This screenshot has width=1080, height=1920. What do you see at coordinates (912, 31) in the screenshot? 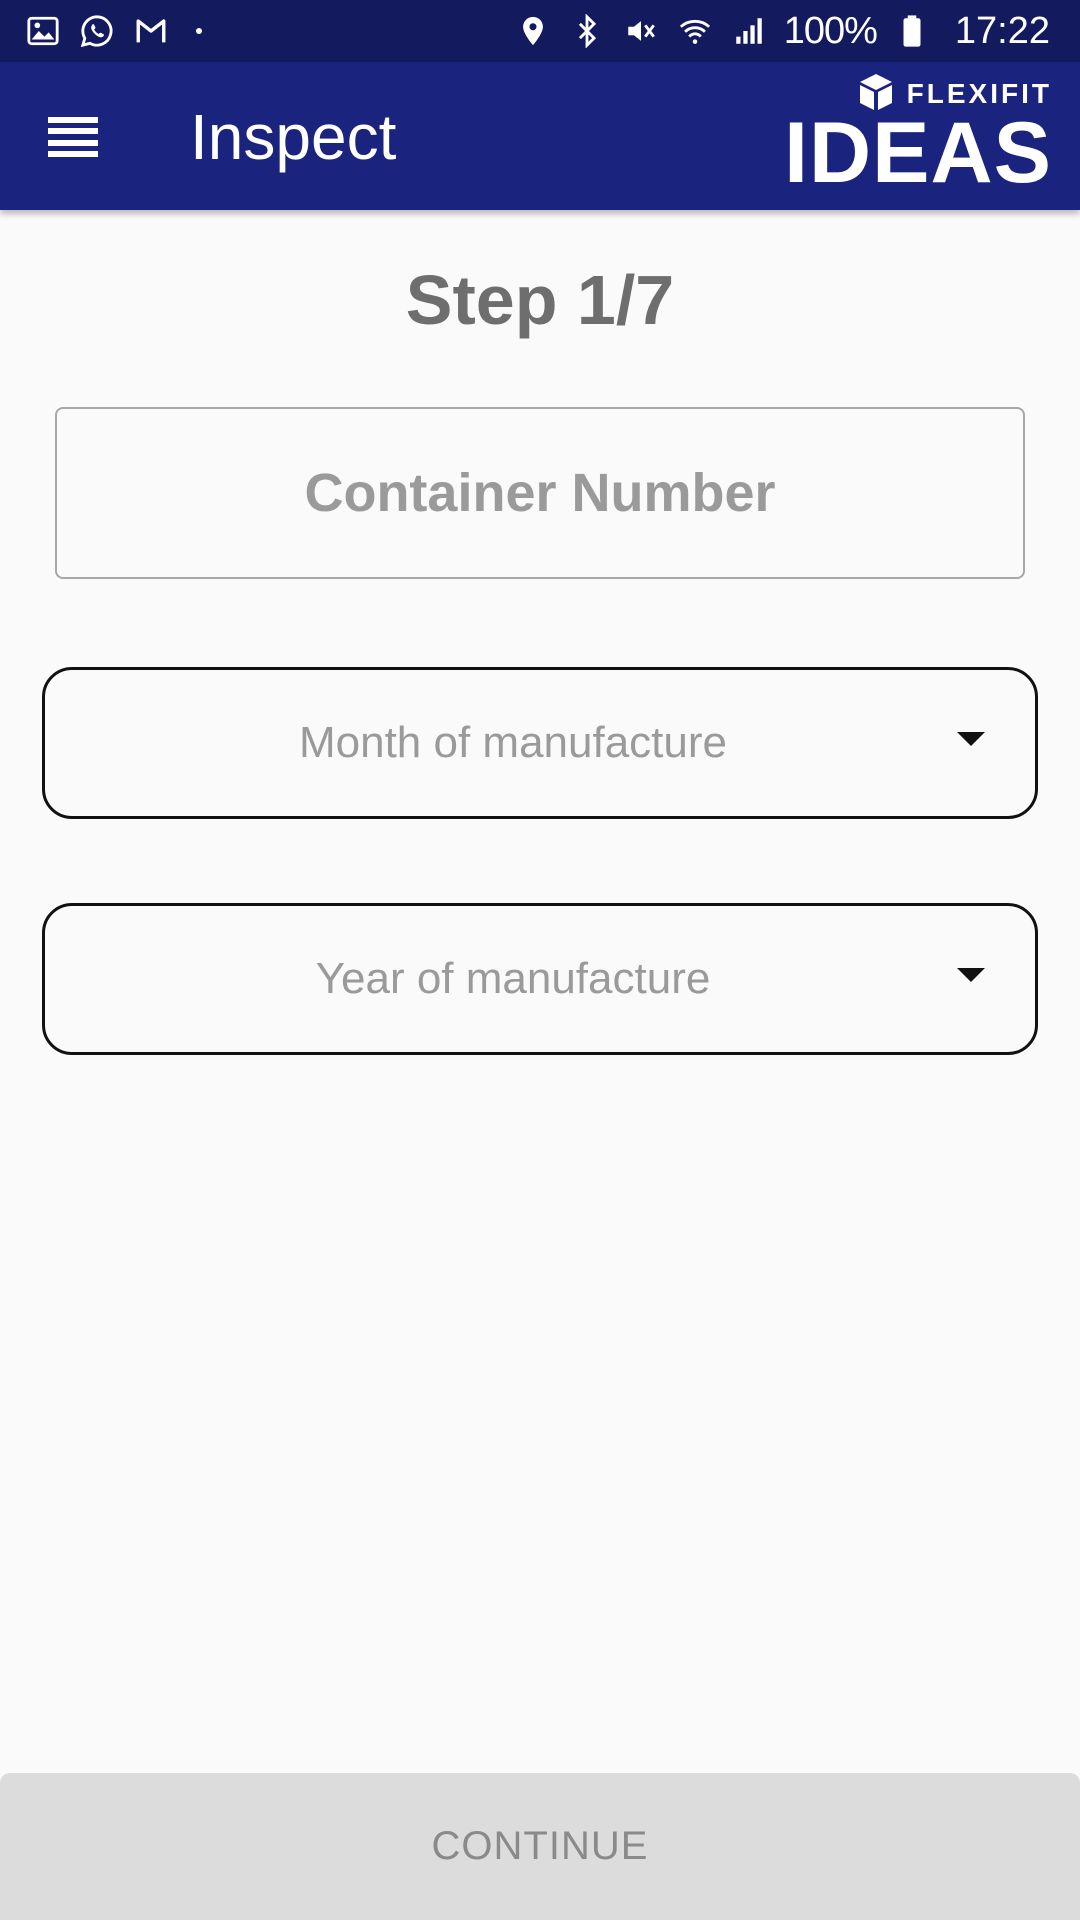
I see `battery-icon` at bounding box center [912, 31].